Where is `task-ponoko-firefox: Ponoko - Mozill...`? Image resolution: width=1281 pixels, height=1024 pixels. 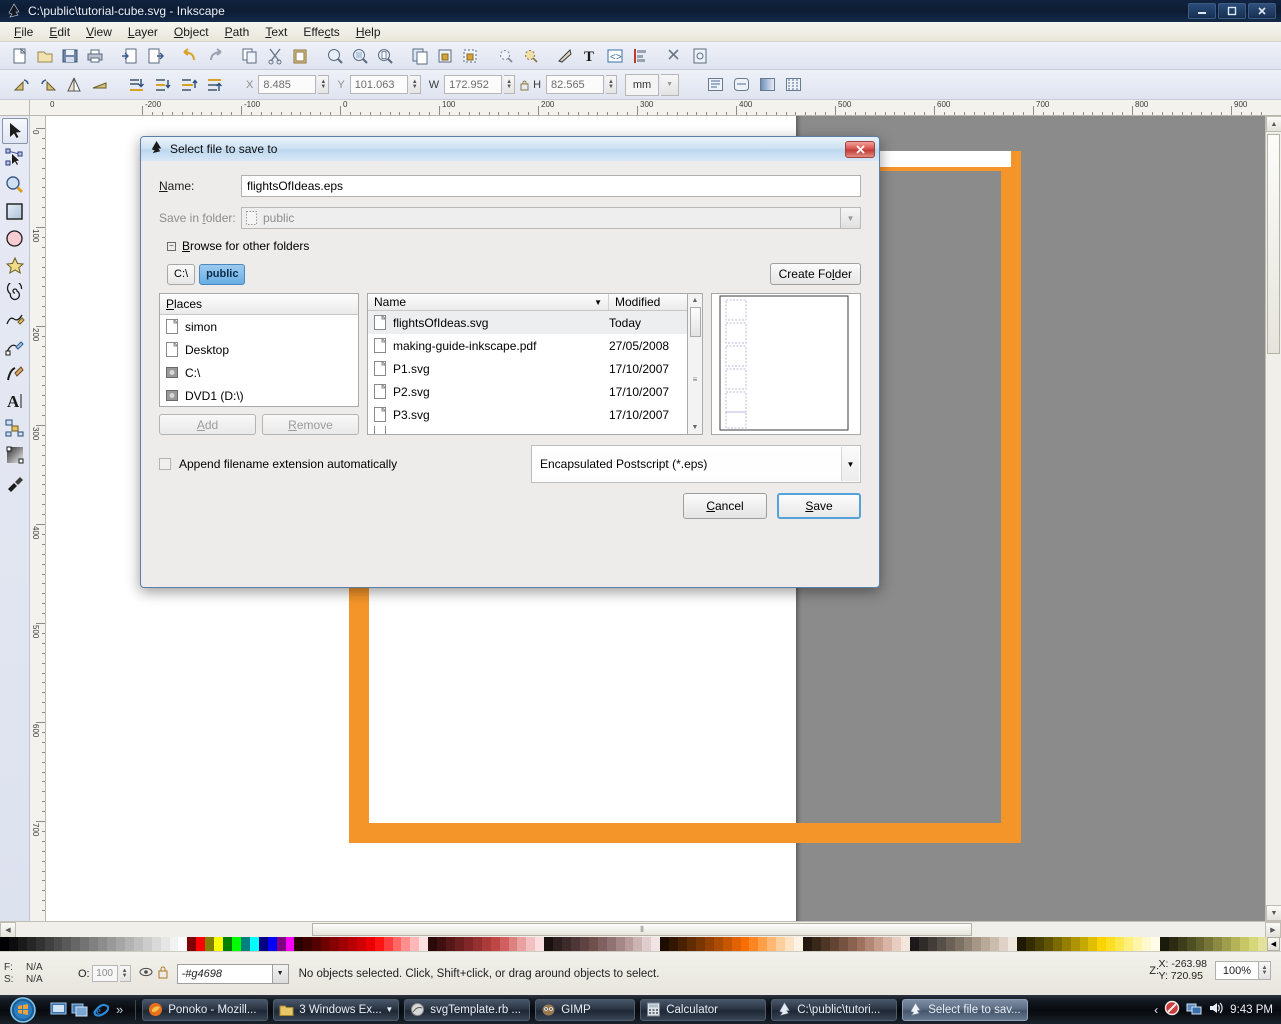
task-ponoko-firefox: Ponoko - Mozill... is located at coordinates (205, 1009).